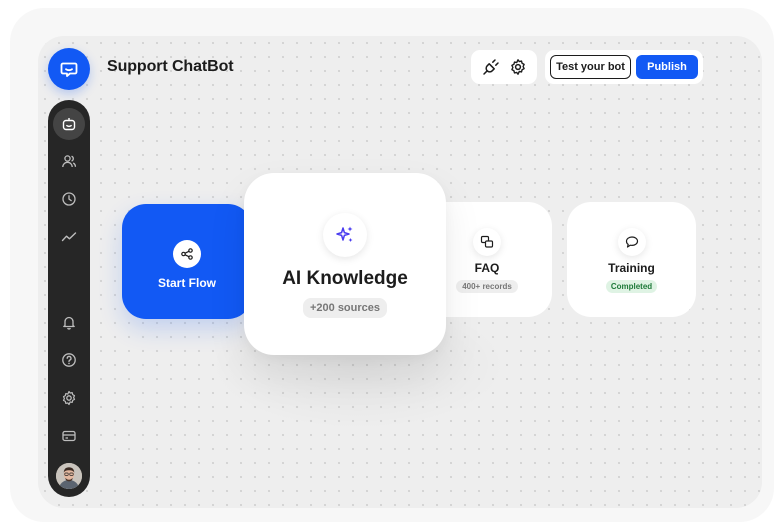 The width and height of the screenshot is (779, 526). I want to click on training-circle, so click(631, 242).